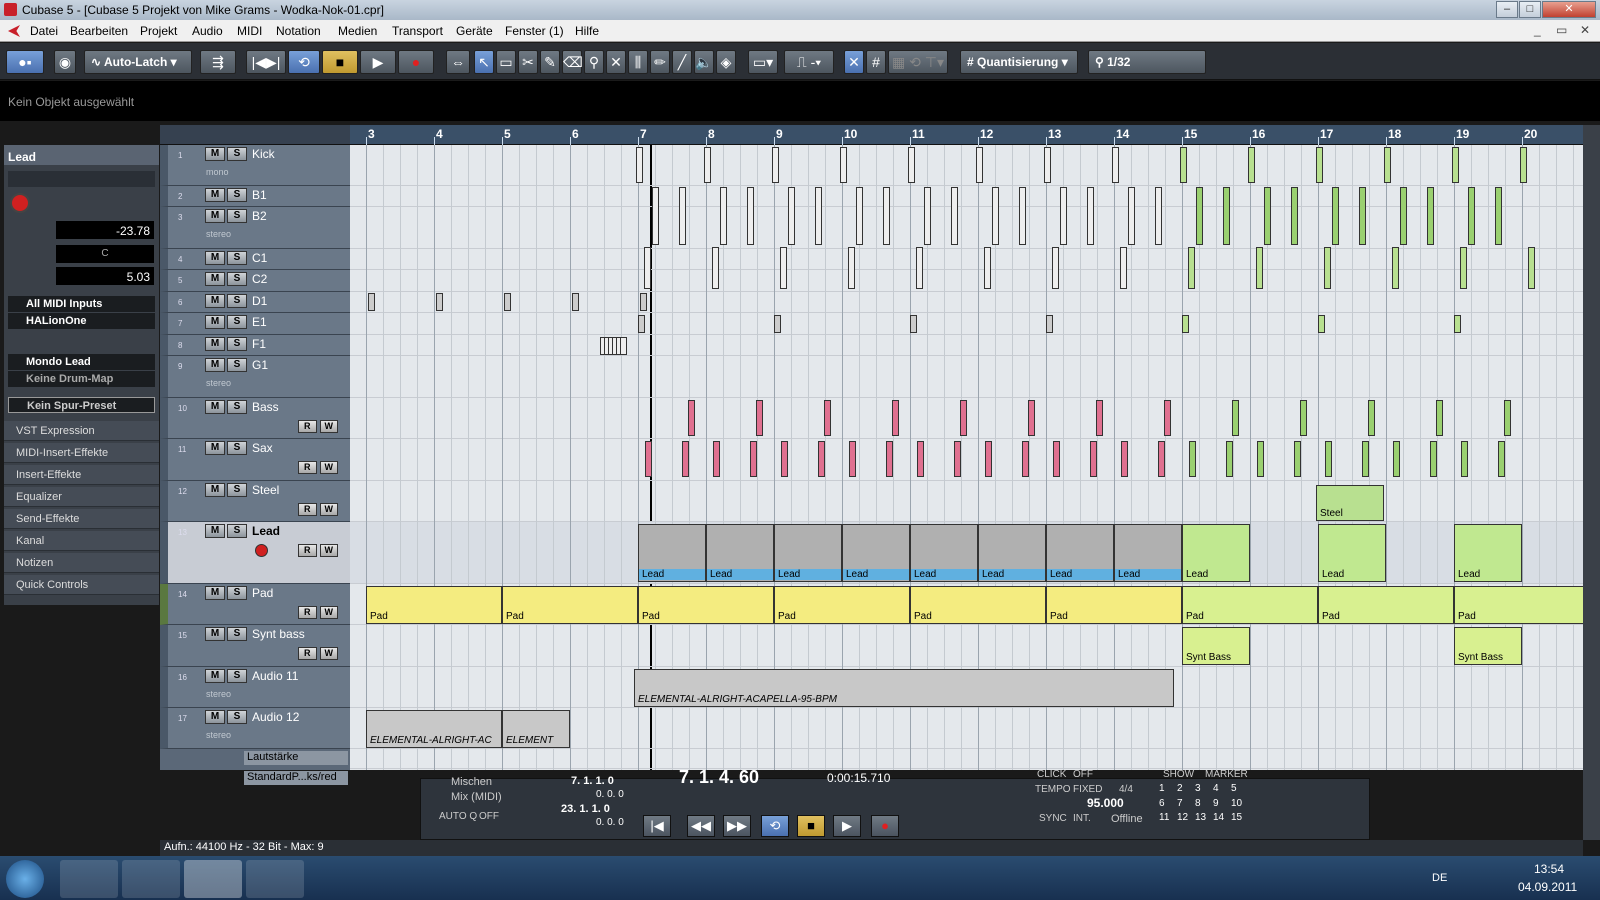 The width and height of the screenshot is (1600, 900). Describe the element at coordinates (81, 405) in the screenshot. I see `track-preset-select: Kein Spur-Preset` at that location.